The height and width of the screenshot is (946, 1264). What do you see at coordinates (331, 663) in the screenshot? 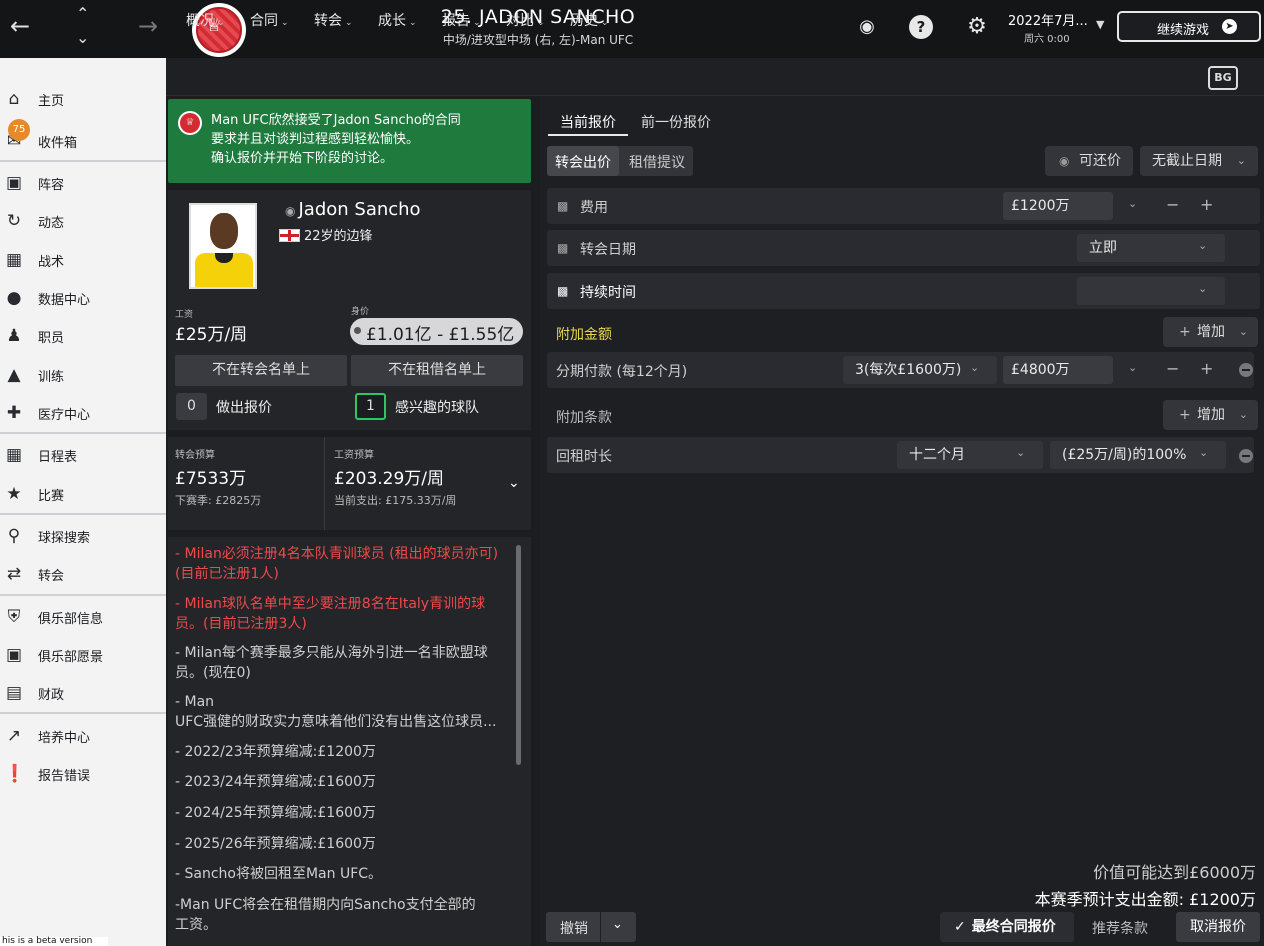
I see `list-item: - Milan每个赛季最多只能从海外引进一名非欧盟球员。(现在0)` at bounding box center [331, 663].